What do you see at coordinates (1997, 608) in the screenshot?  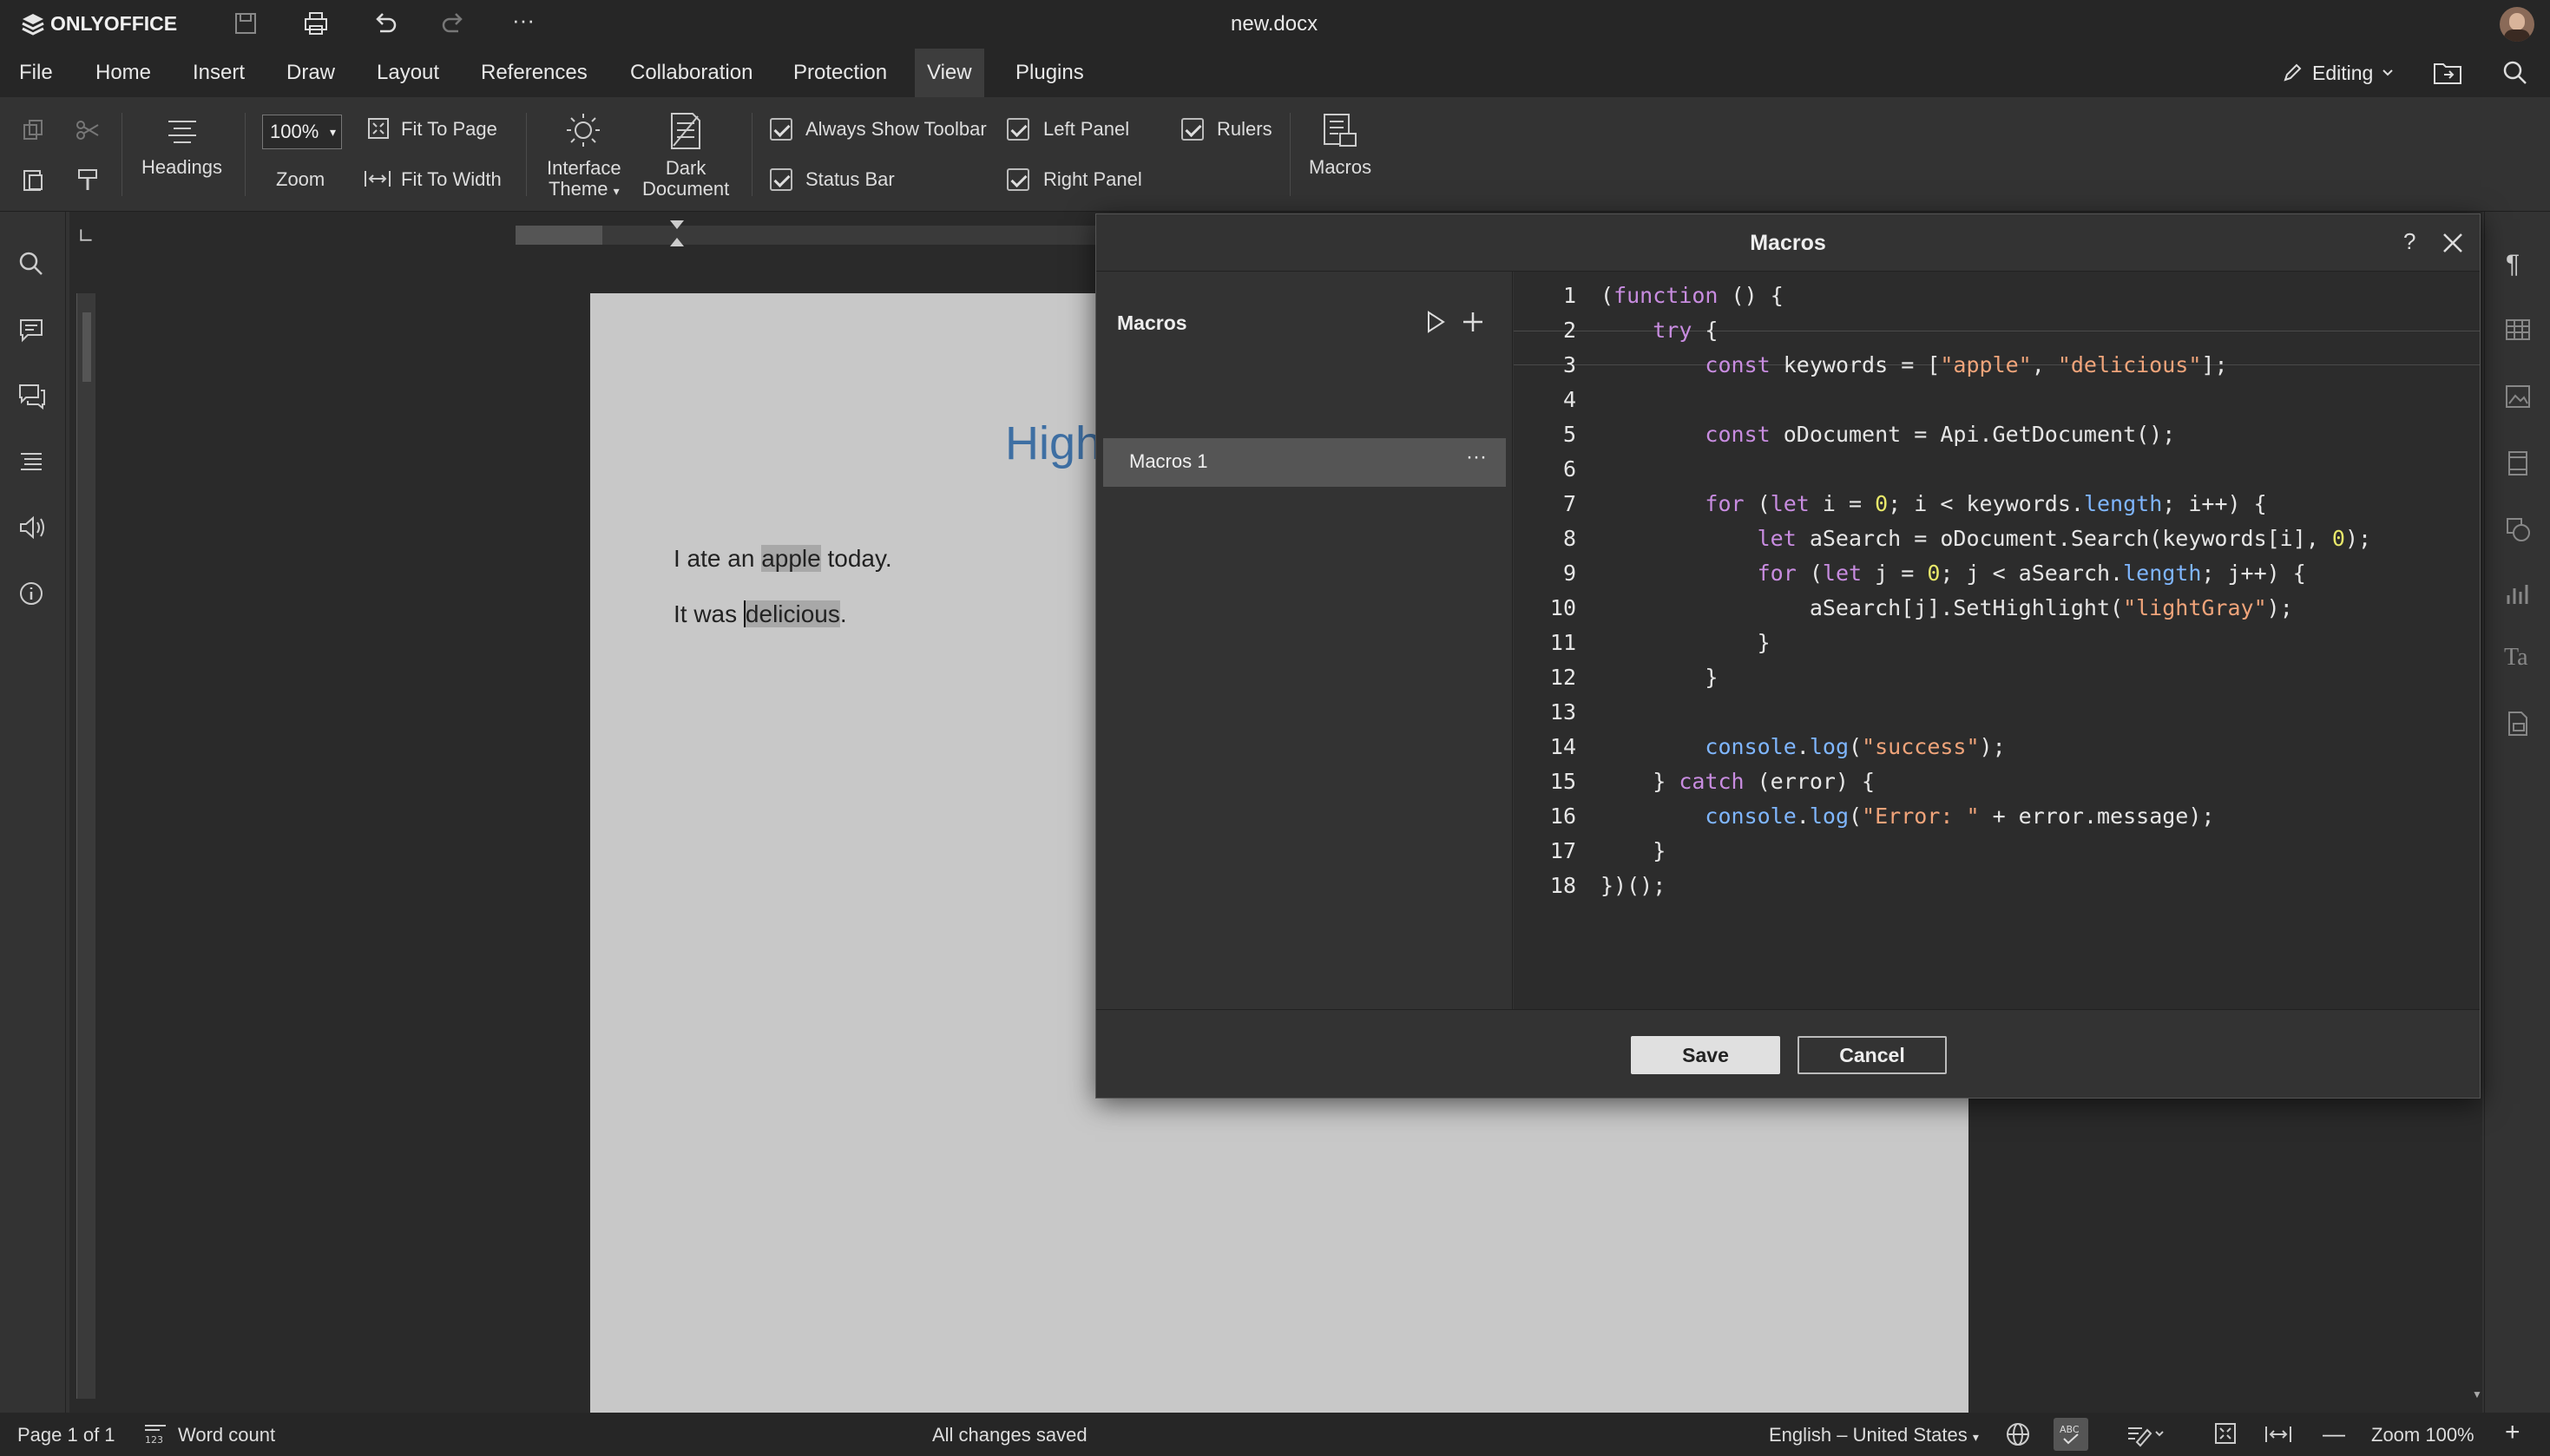 I see `code-line: 10 aSearch[j].SetHighlight("lightGray");` at bounding box center [1997, 608].